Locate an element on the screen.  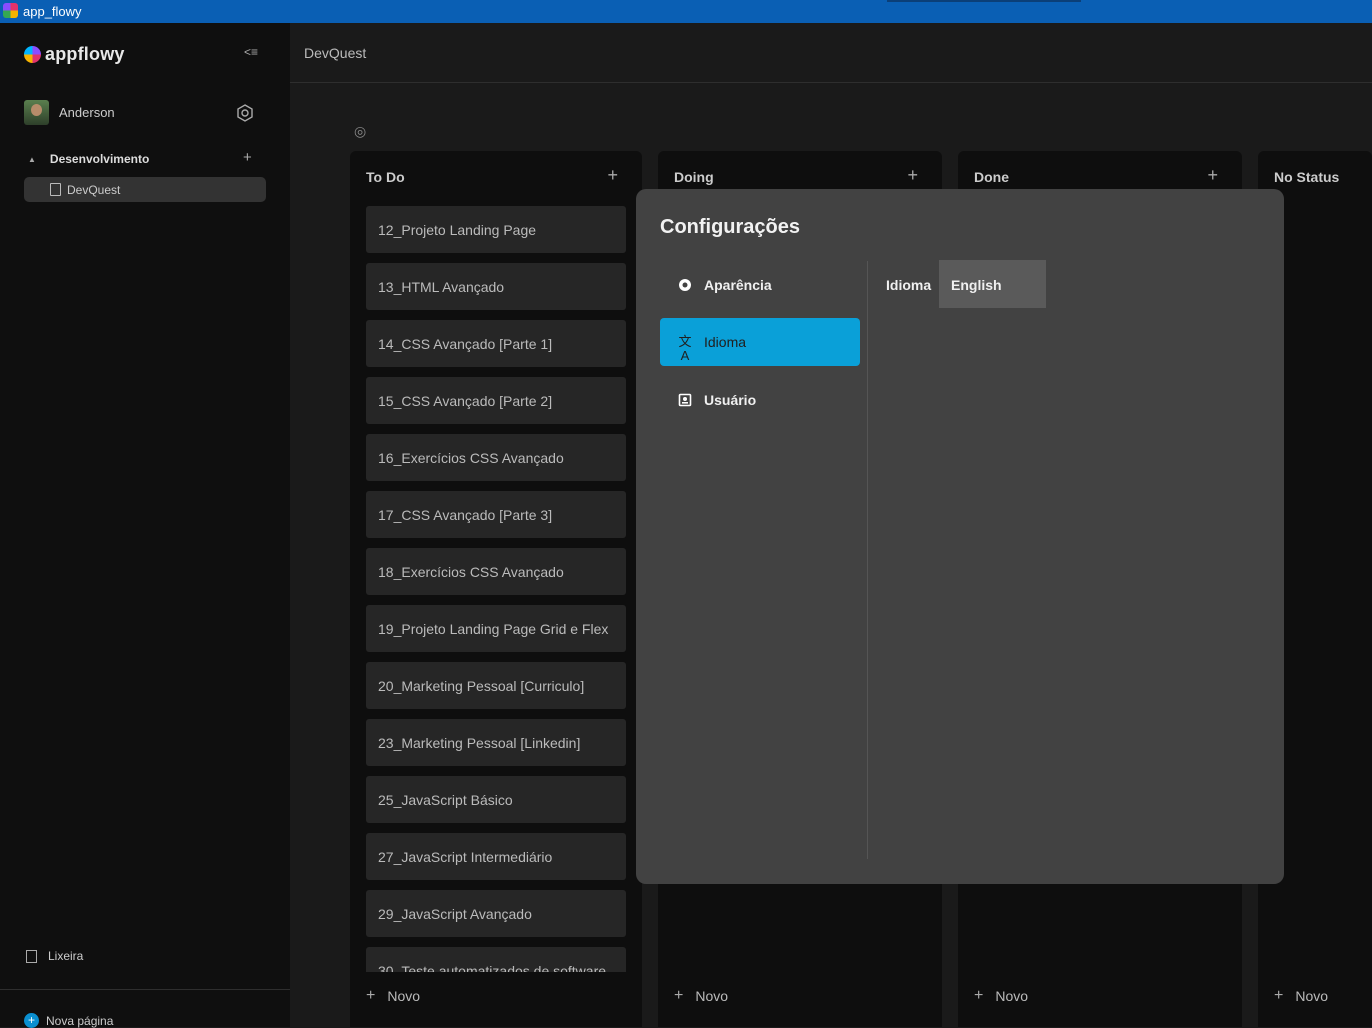
document-icon is located at coordinates (55, 189).